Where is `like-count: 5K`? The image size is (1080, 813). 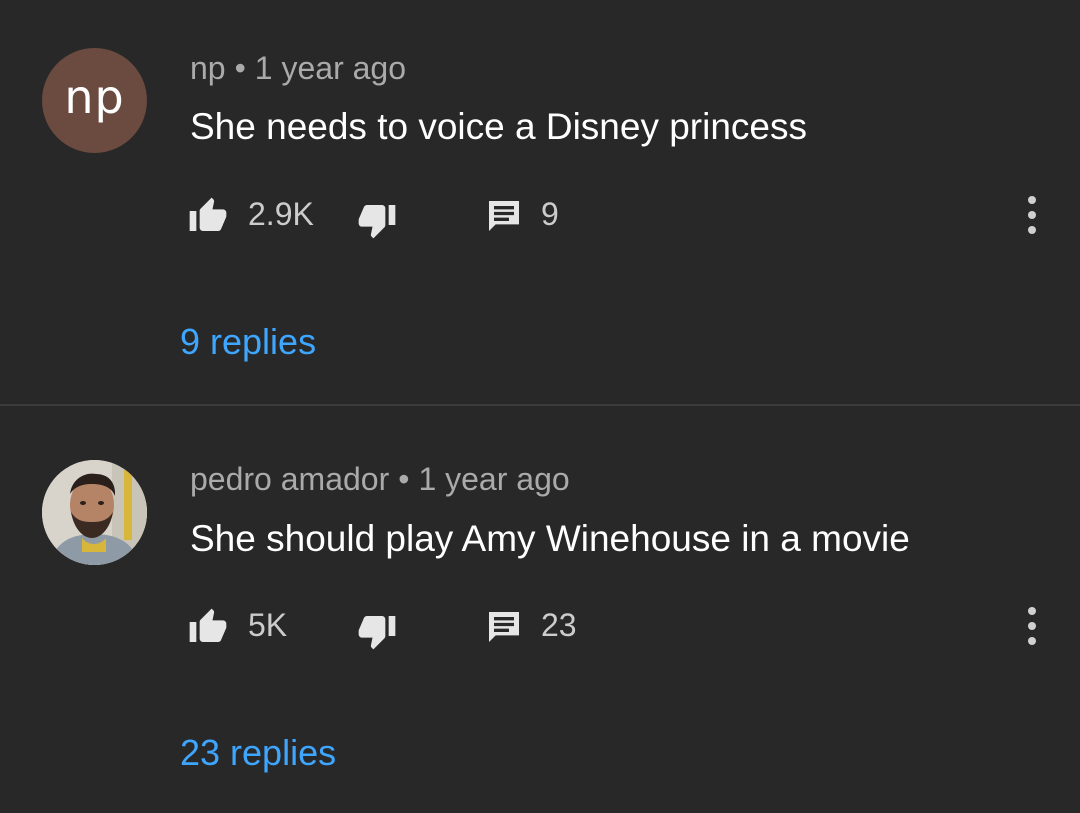 like-count: 5K is located at coordinates (268, 625).